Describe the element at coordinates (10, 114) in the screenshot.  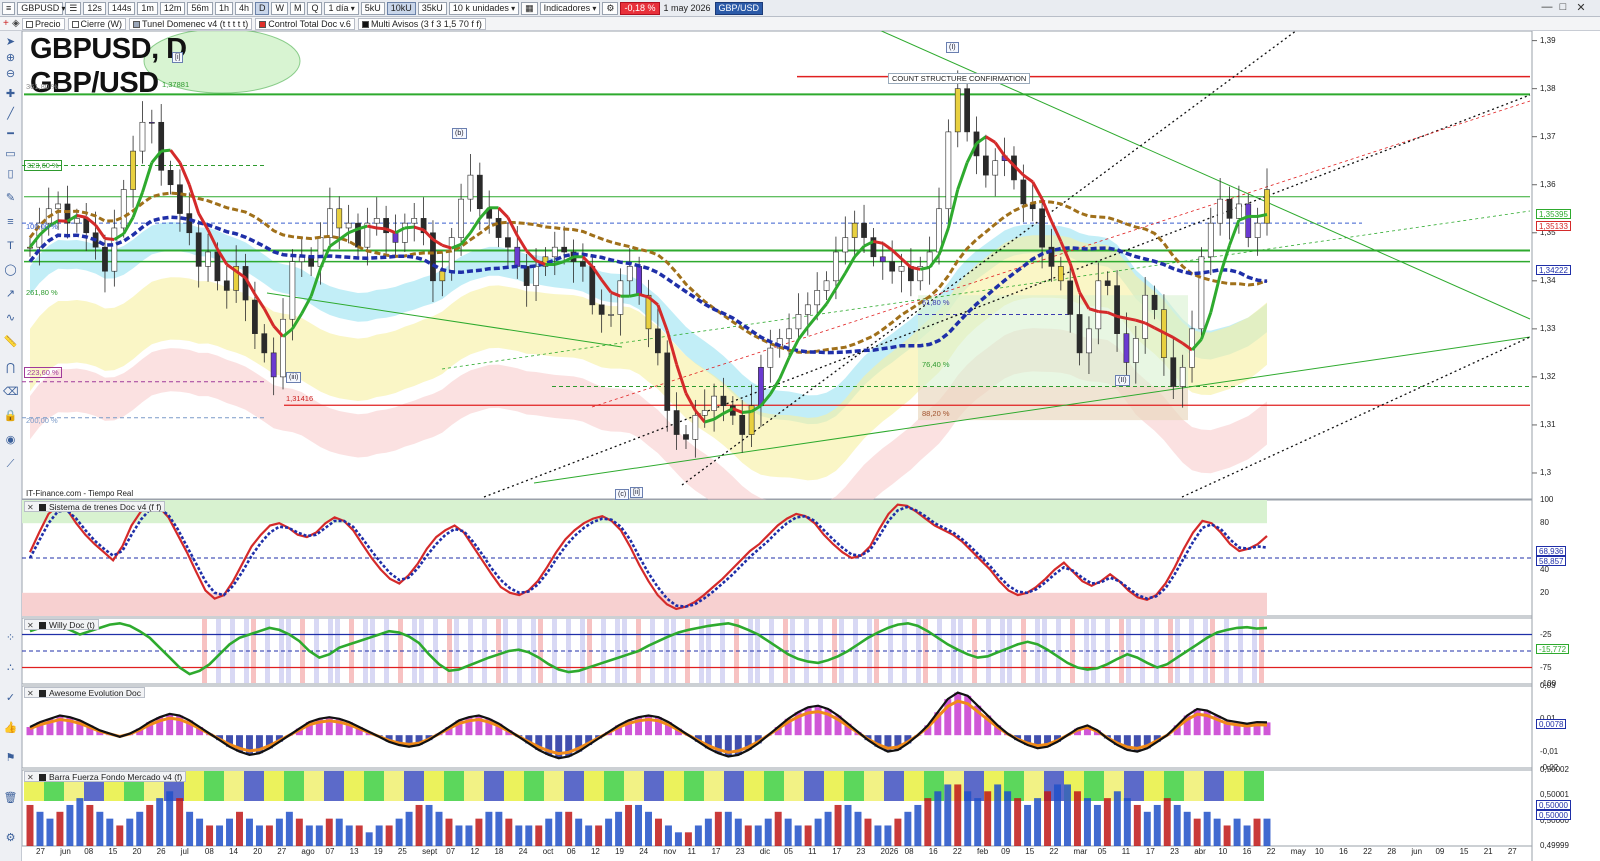
I see `line-tool-icon: ╱` at that location.